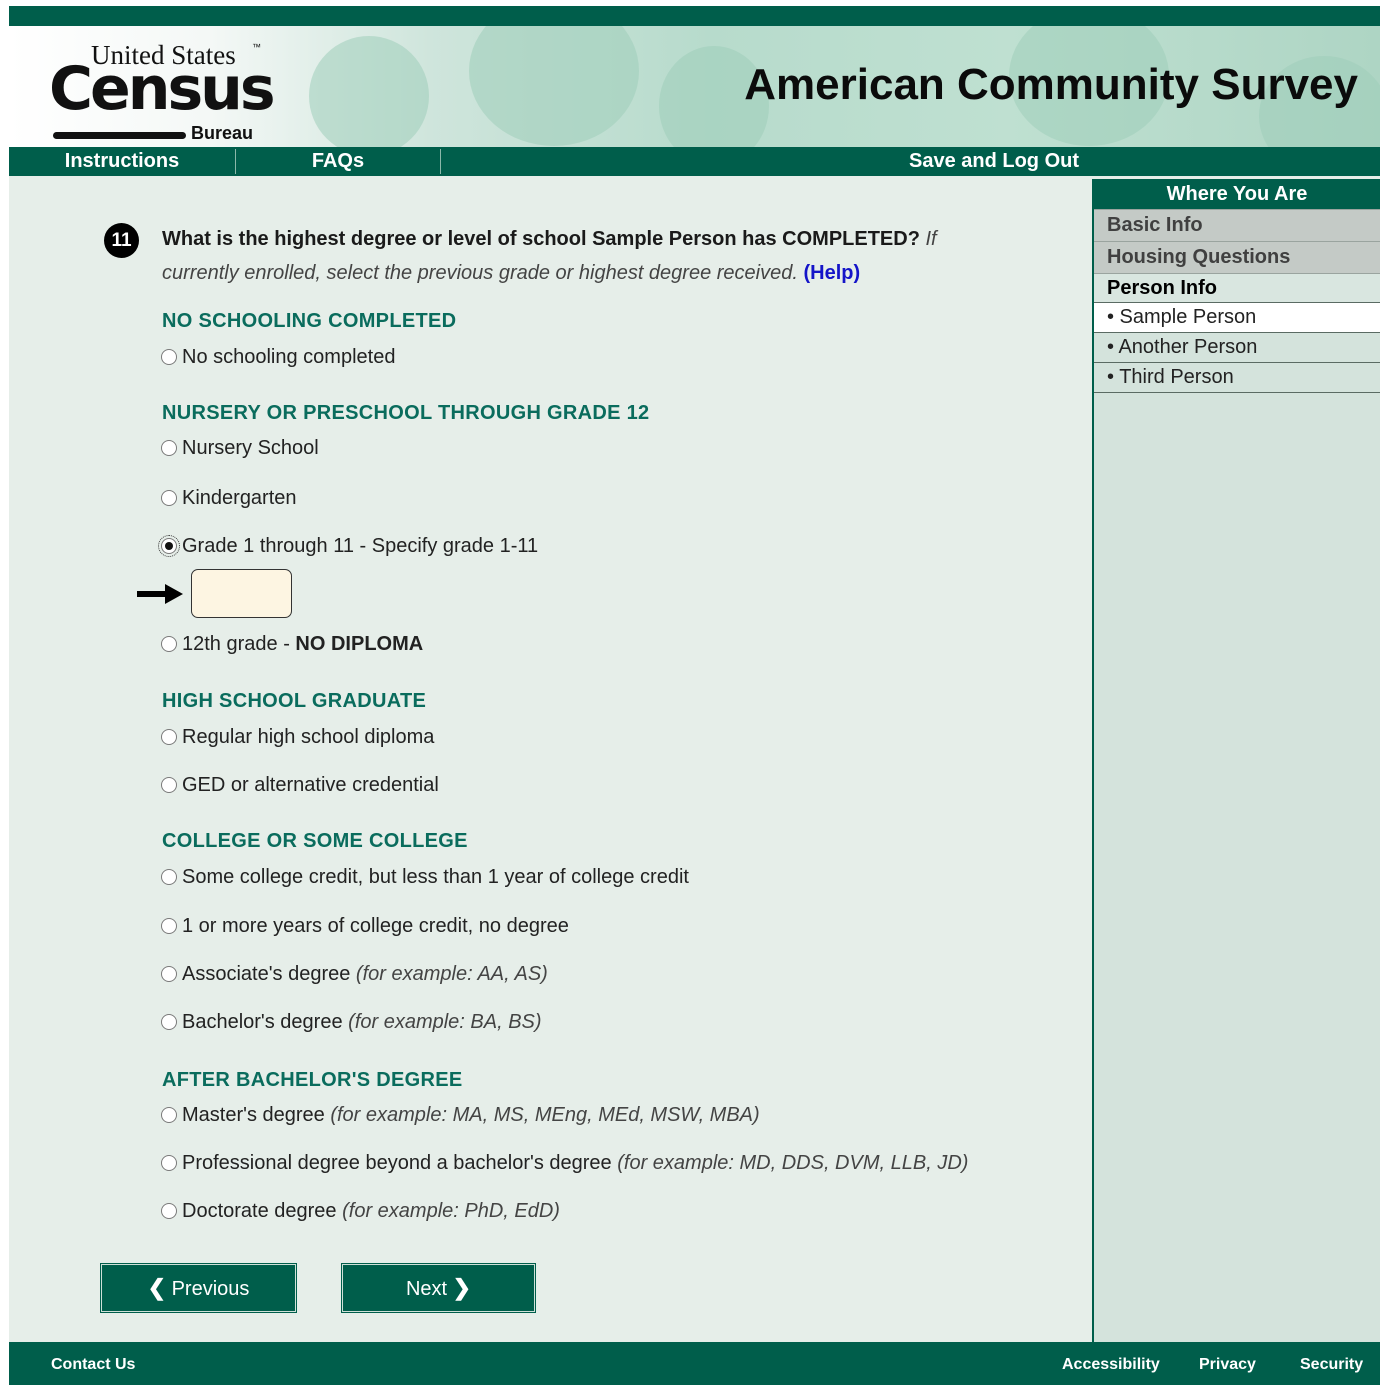 Image resolution: width=1380 pixels, height=1385 pixels. I want to click on next-button-label: Next, so click(426, 1289).